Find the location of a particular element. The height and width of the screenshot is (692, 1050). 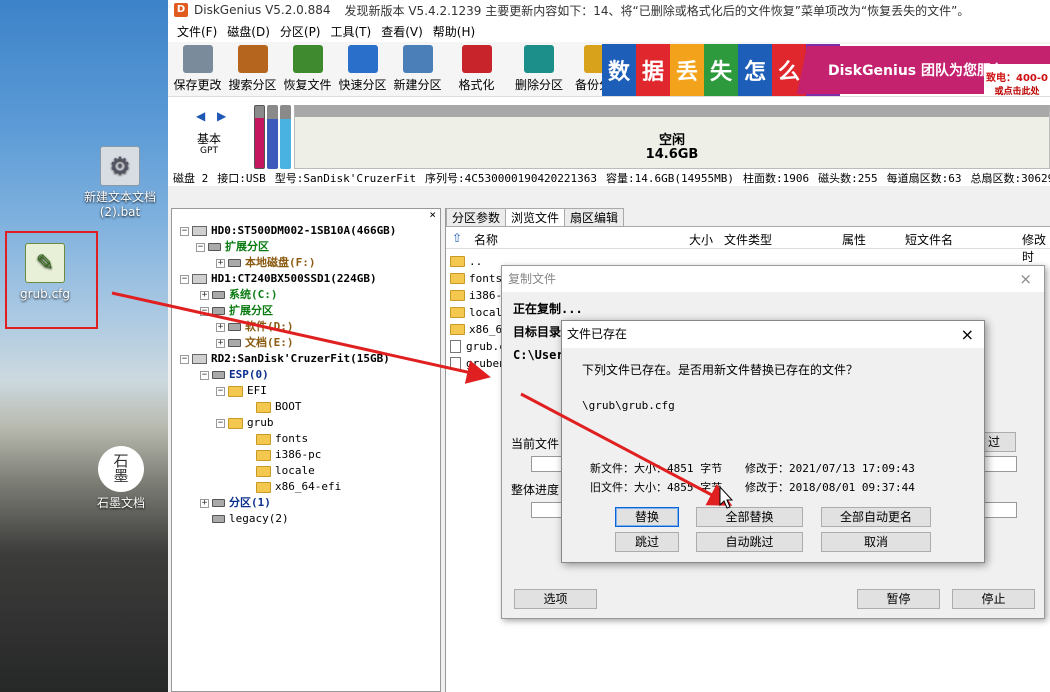

menu-file: 文件(F) is located at coordinates (197, 31).